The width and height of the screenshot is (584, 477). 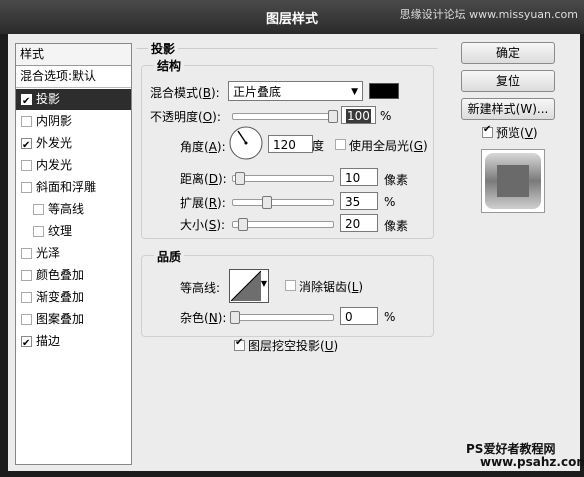 What do you see at coordinates (359, 177) in the screenshot?
I see `distance-input: 10` at bounding box center [359, 177].